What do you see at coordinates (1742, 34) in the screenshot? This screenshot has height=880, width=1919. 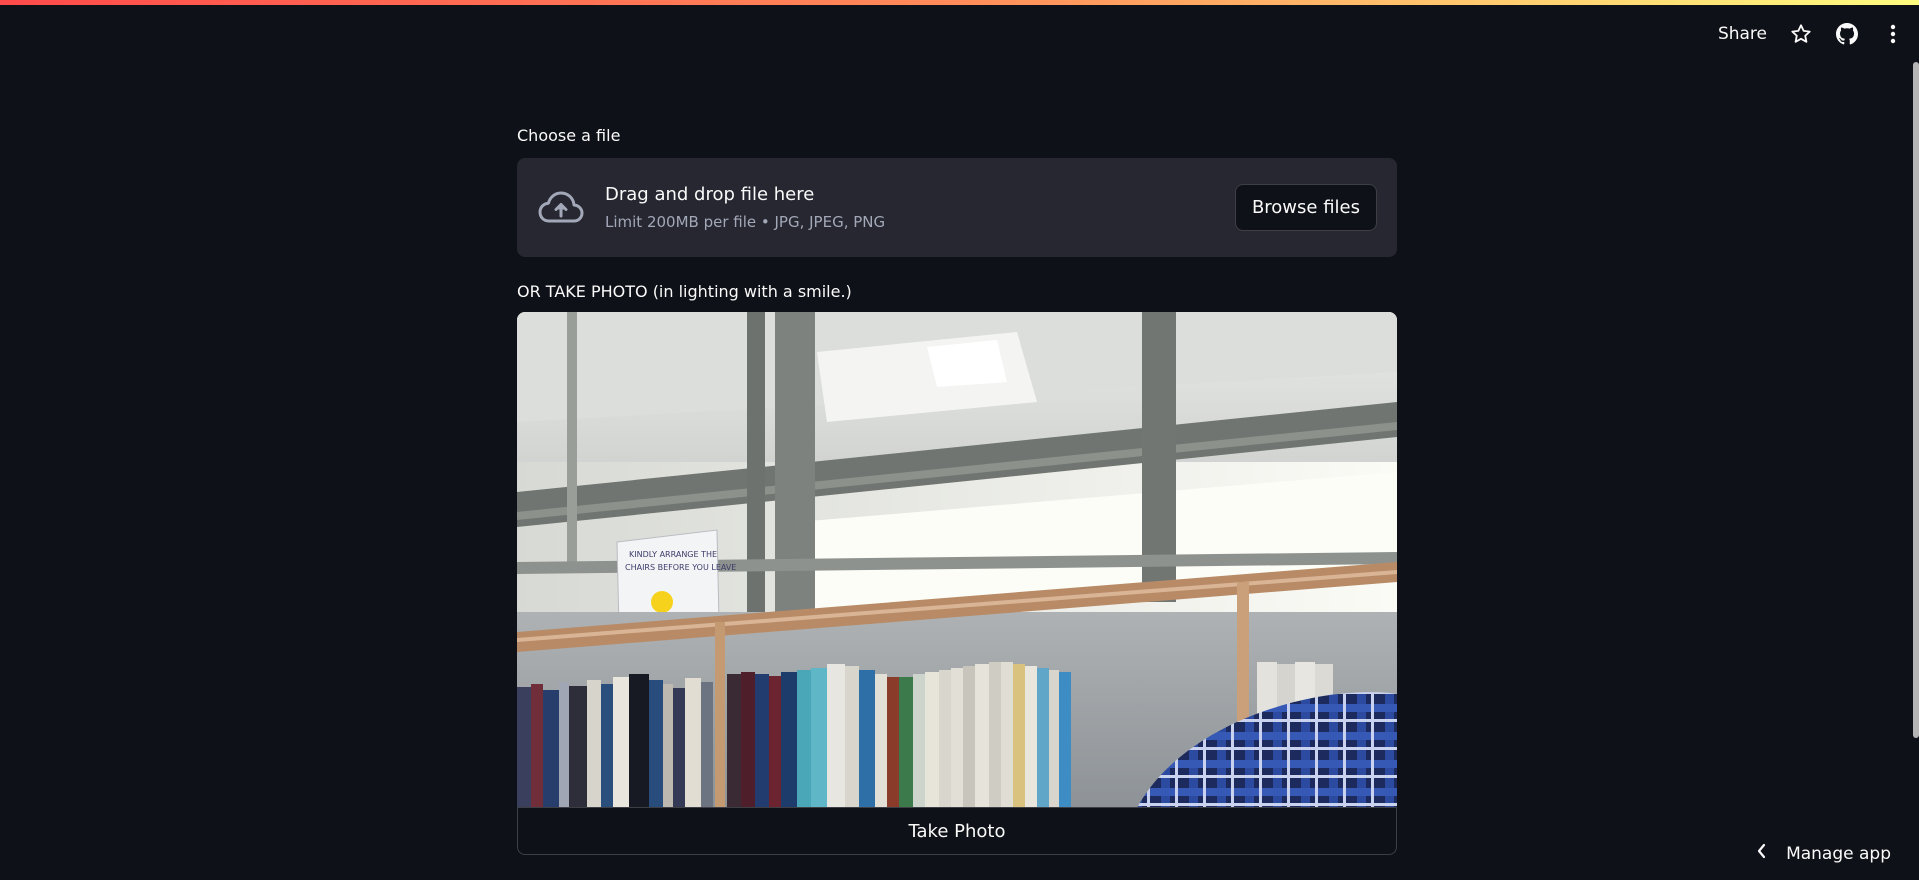 I see `share-button: Share` at bounding box center [1742, 34].